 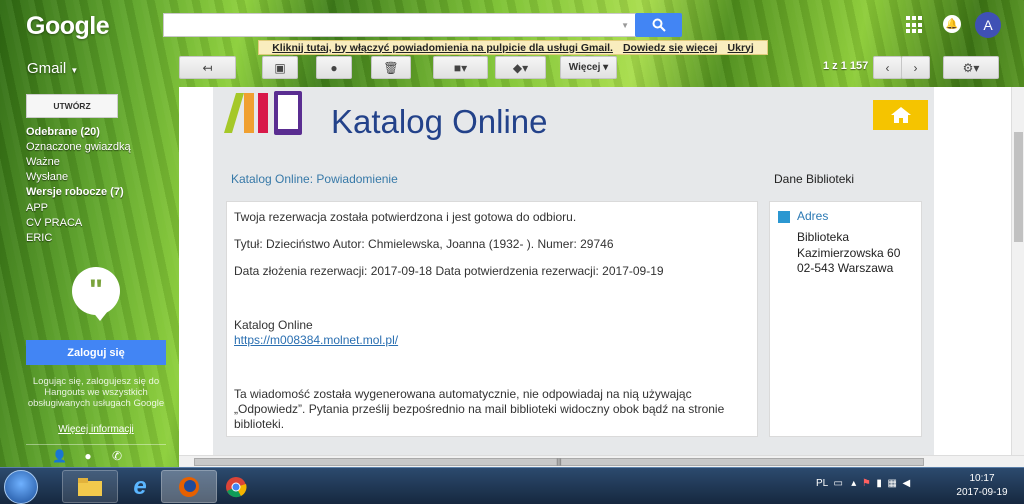 I want to click on tag-icon: ◆▾, so click(x=520, y=67).